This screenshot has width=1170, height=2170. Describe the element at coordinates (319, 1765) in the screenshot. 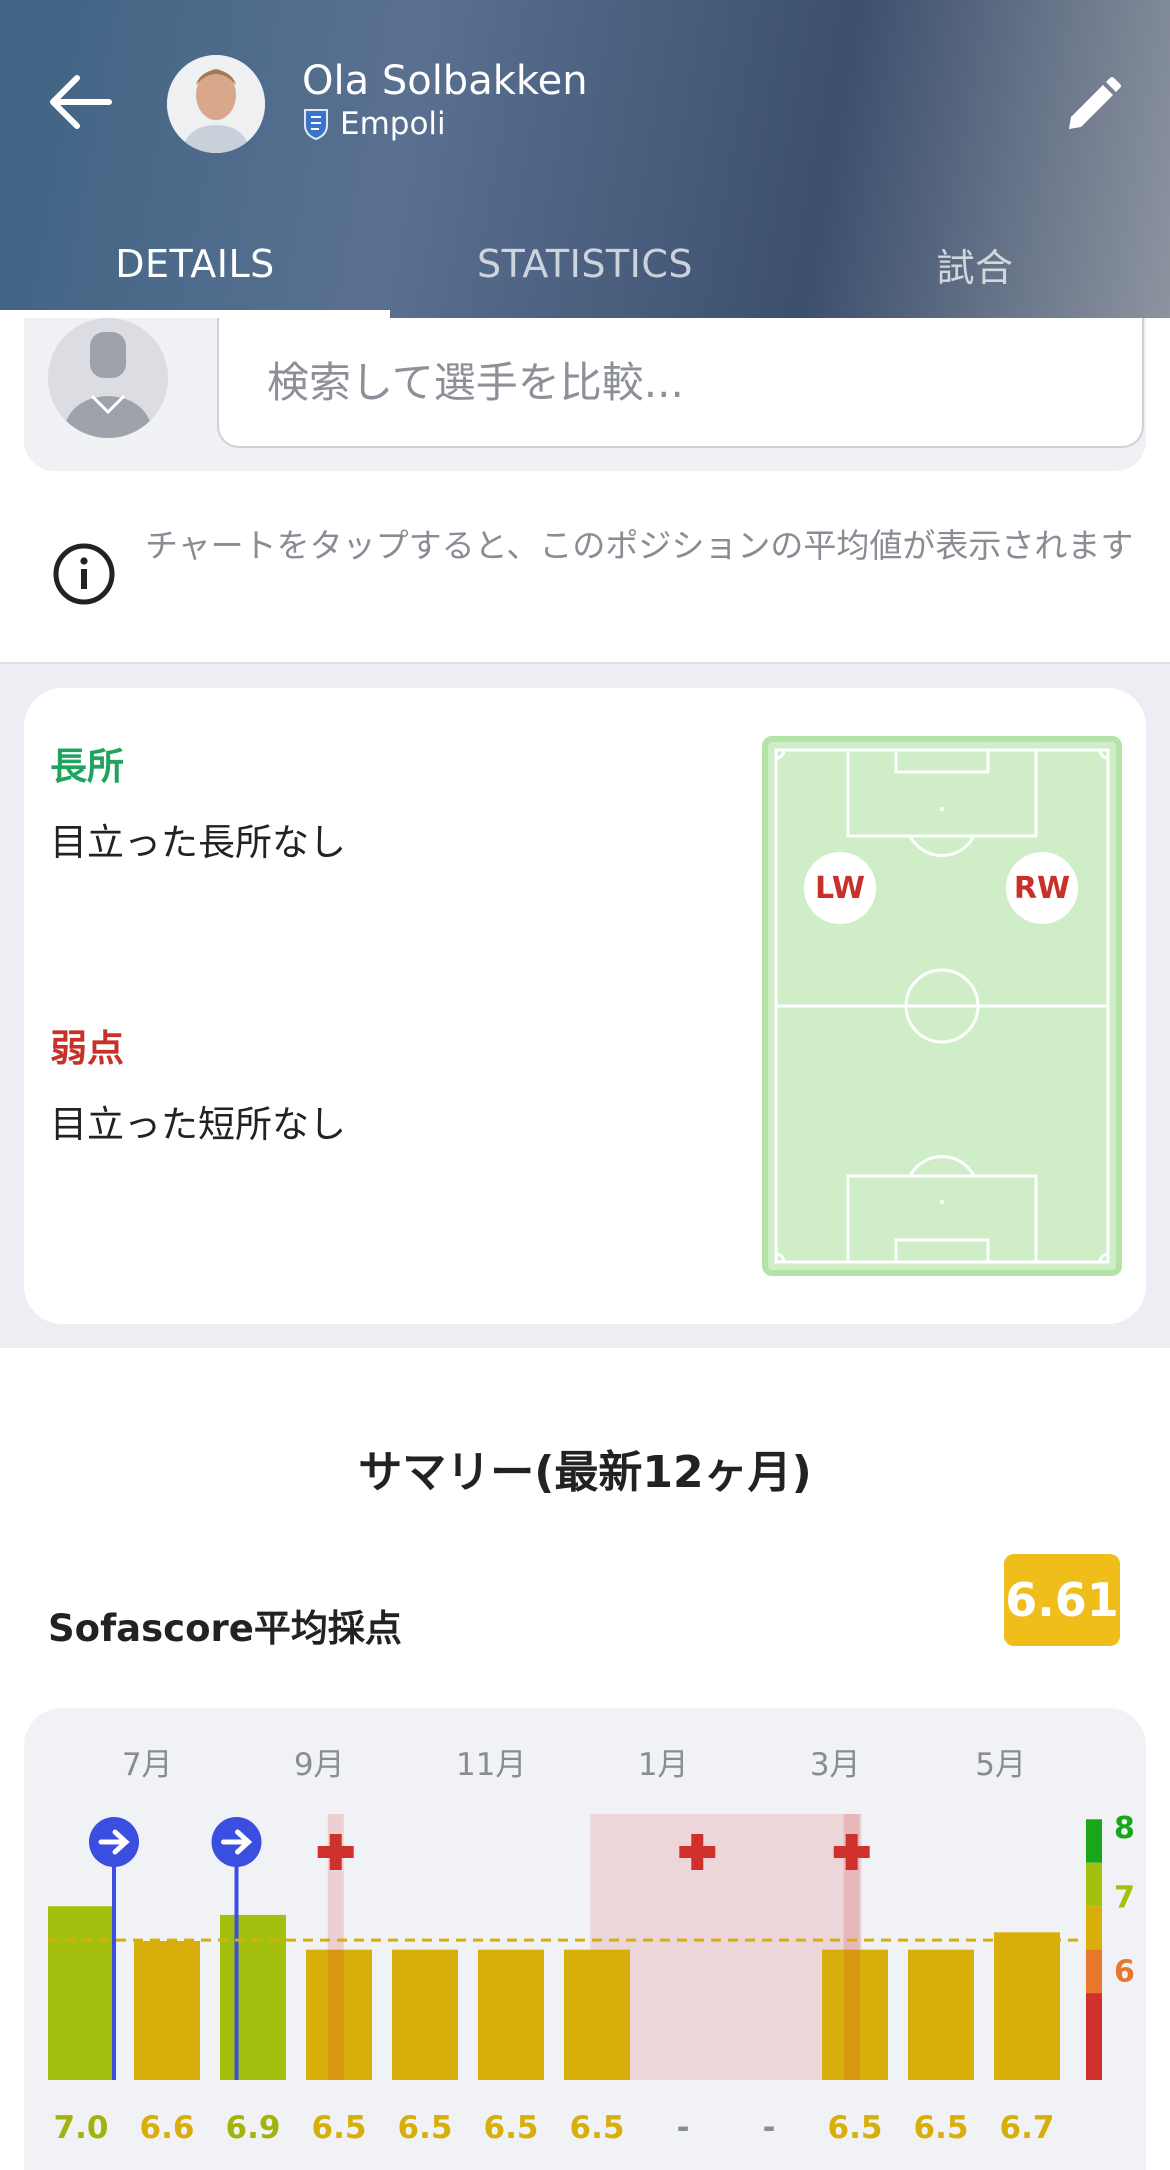

I see `month-label: 9月` at that location.